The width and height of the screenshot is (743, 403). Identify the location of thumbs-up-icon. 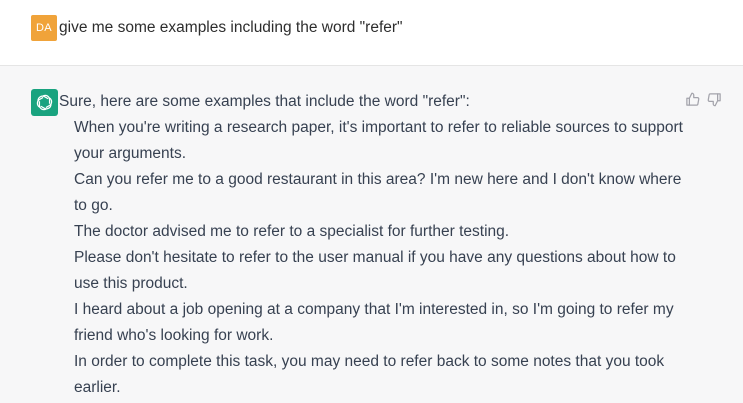
(692, 99).